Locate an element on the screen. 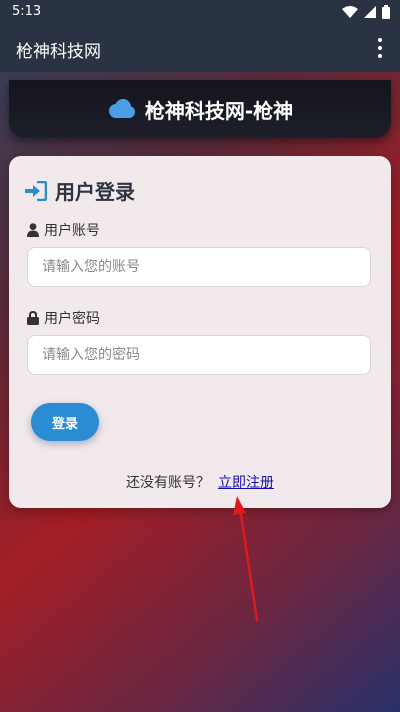  app-bar: 枪神科技网 is located at coordinates (200, 48).